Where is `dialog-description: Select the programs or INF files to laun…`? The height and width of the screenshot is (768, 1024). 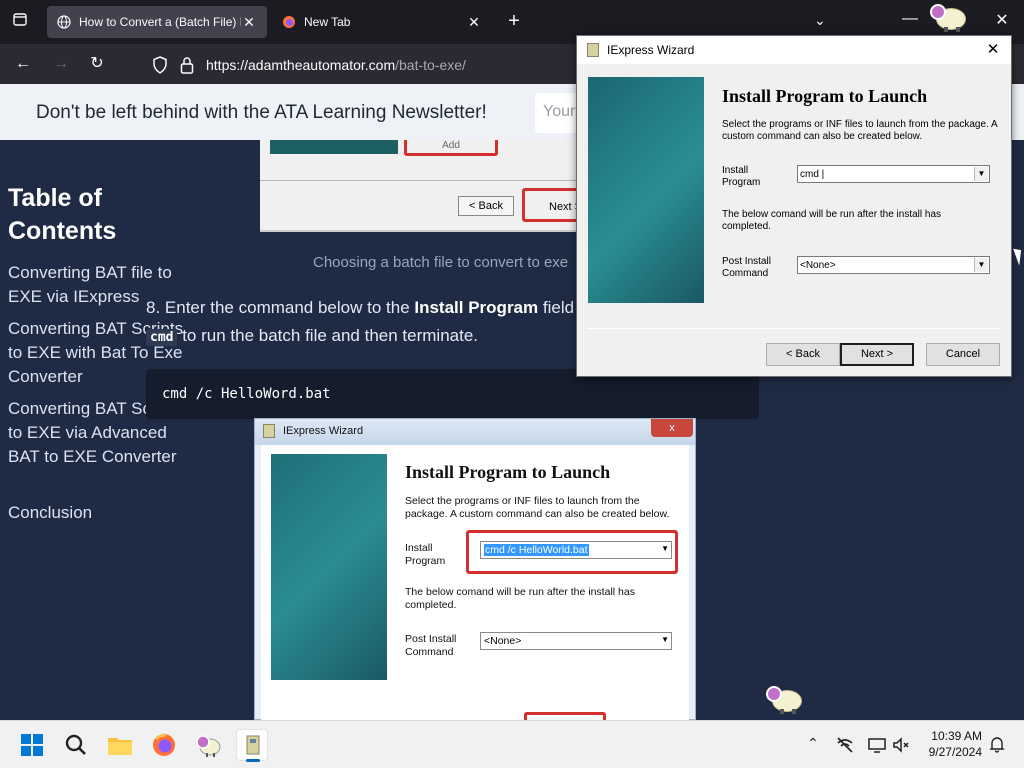 dialog-description: Select the programs or INF files to laun… is located at coordinates (860, 130).